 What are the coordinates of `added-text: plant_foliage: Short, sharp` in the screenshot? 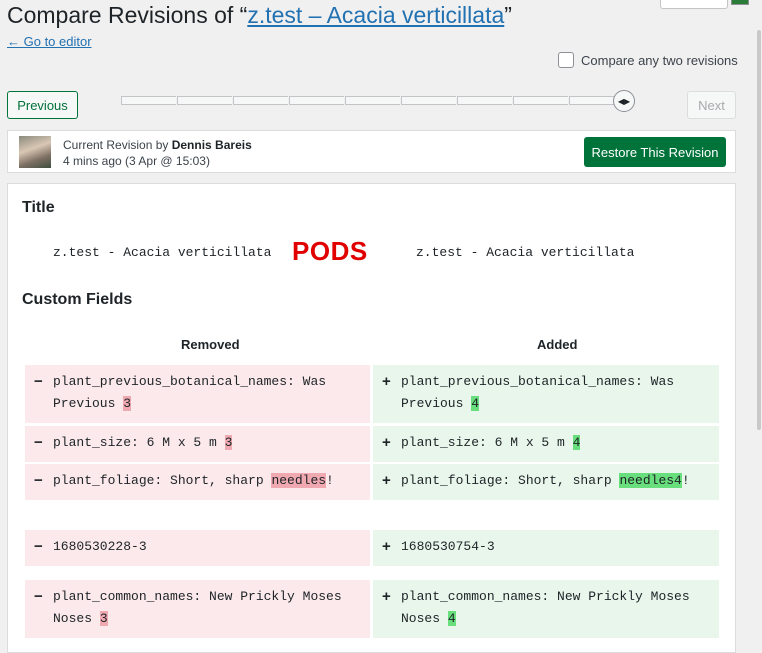 It's located at (510, 480).